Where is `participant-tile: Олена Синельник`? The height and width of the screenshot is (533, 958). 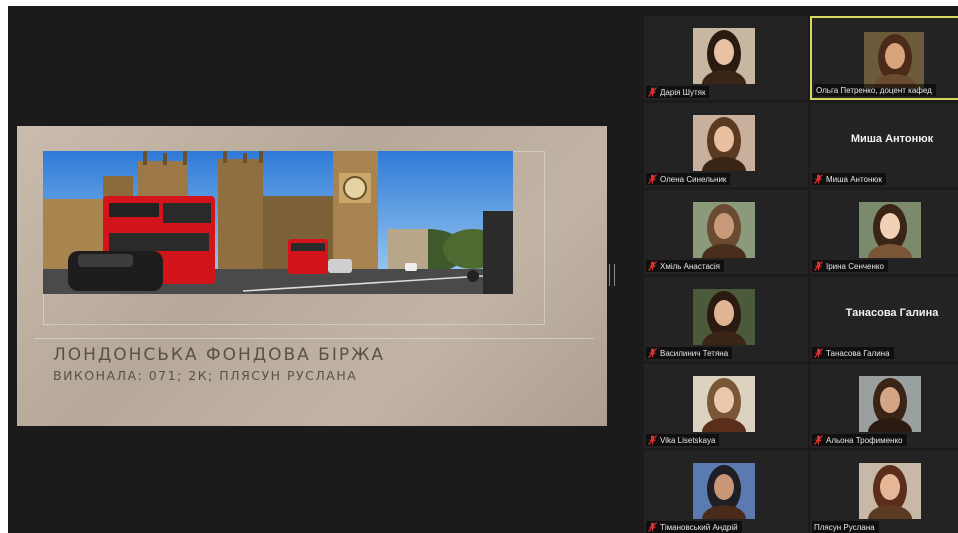 participant-tile: Олена Синельник is located at coordinates (726, 145).